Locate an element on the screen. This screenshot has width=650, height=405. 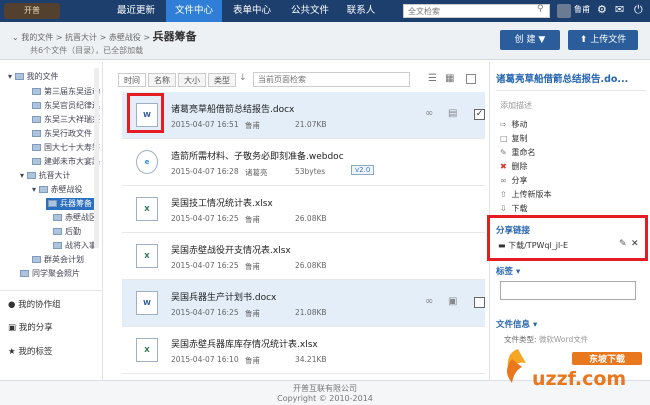
file-size: 21.07KB is located at coordinates (311, 124).